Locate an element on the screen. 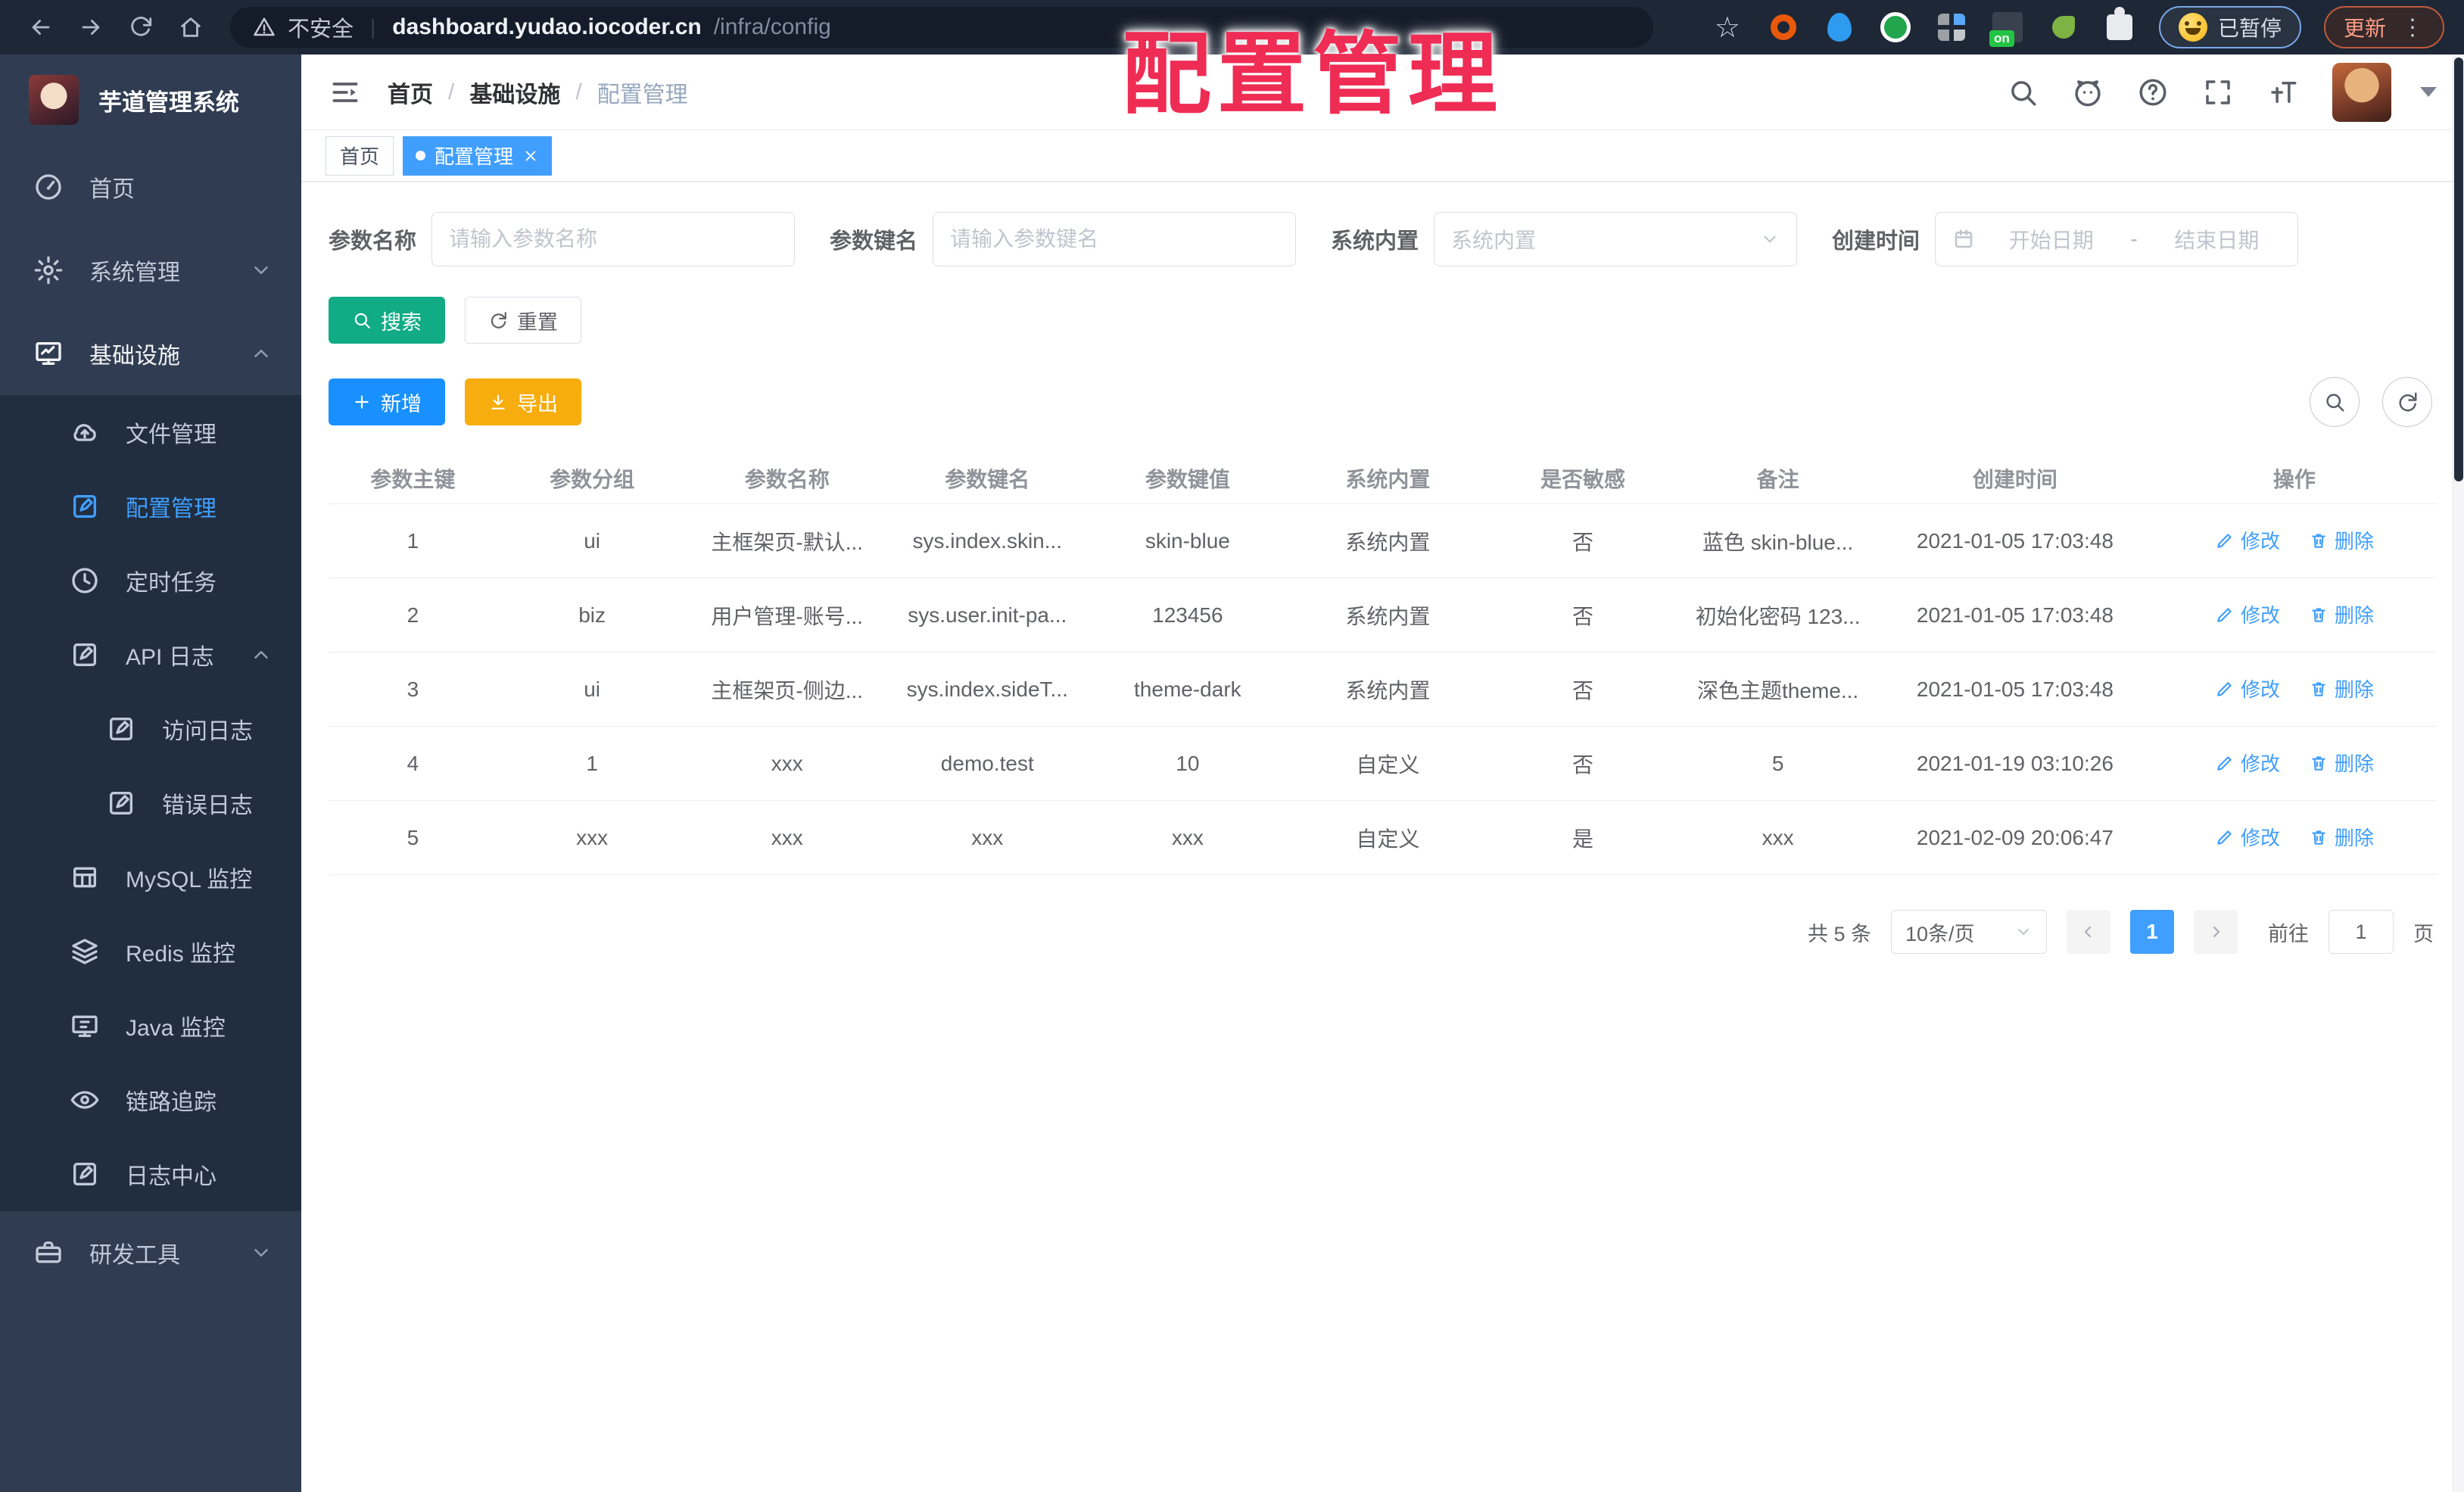 This screenshot has height=1492, width=2464. sidebar-item-system: 系统管理 is located at coordinates (150, 270).